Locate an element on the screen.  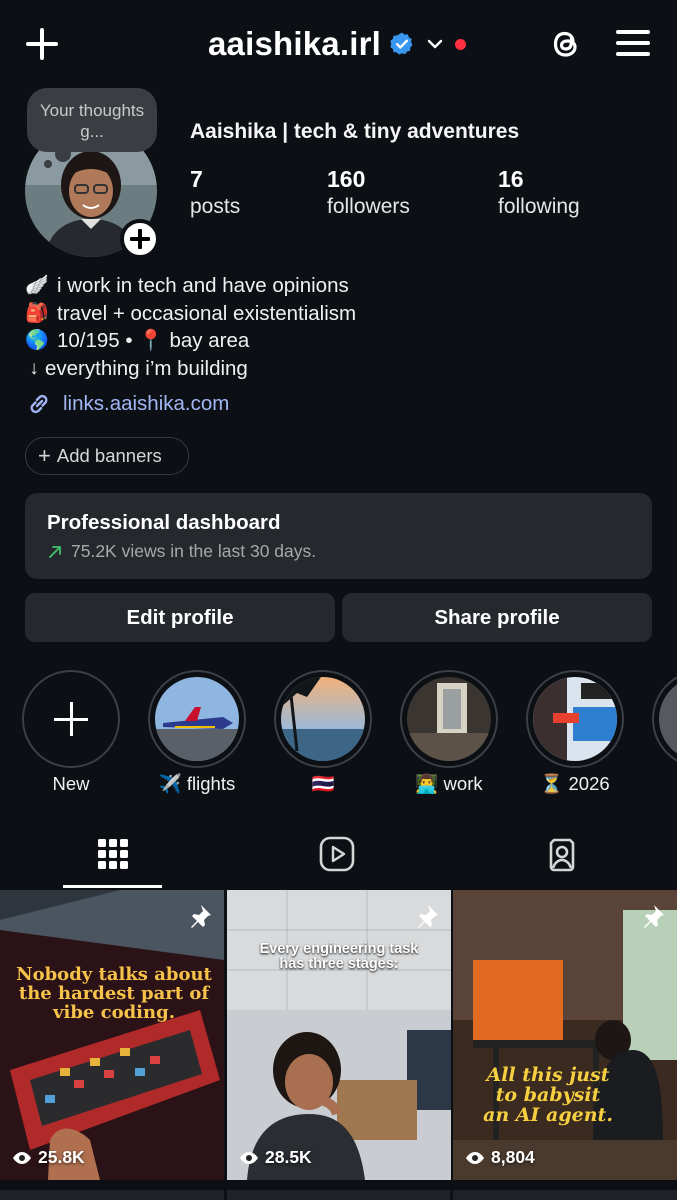
plus-icon is located at coordinates (71, 719).